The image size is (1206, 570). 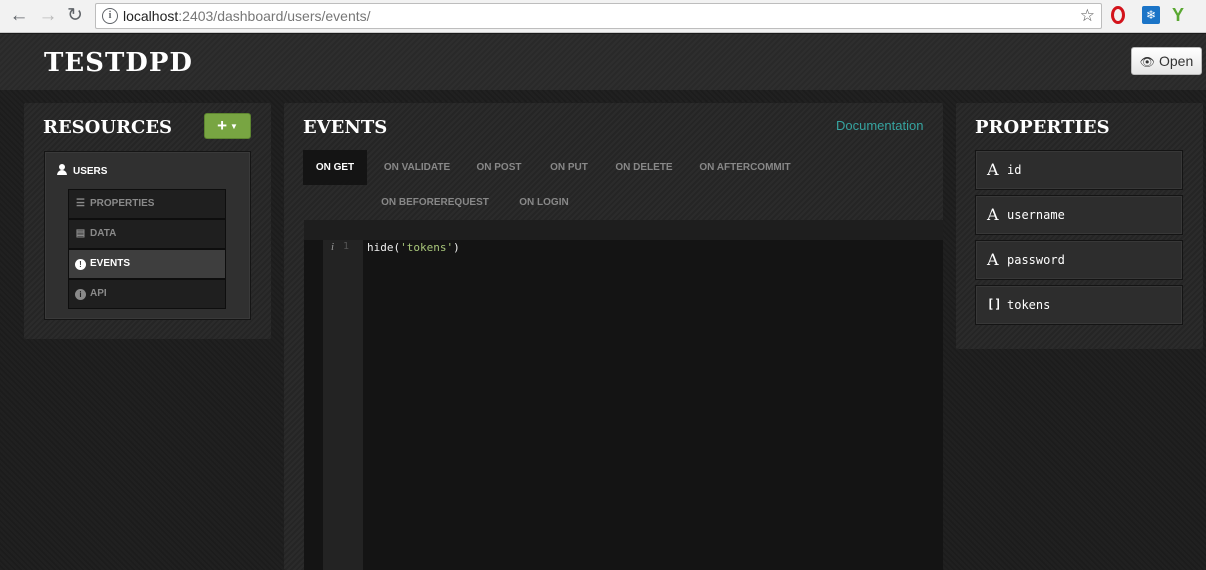 What do you see at coordinates (1029, 305) in the screenshot?
I see `property-name: tokens` at bounding box center [1029, 305].